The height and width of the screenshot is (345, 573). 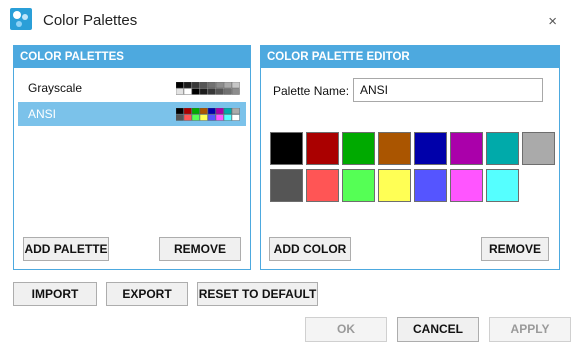 What do you see at coordinates (132, 114) in the screenshot?
I see `palette-list-item: ANSI` at bounding box center [132, 114].